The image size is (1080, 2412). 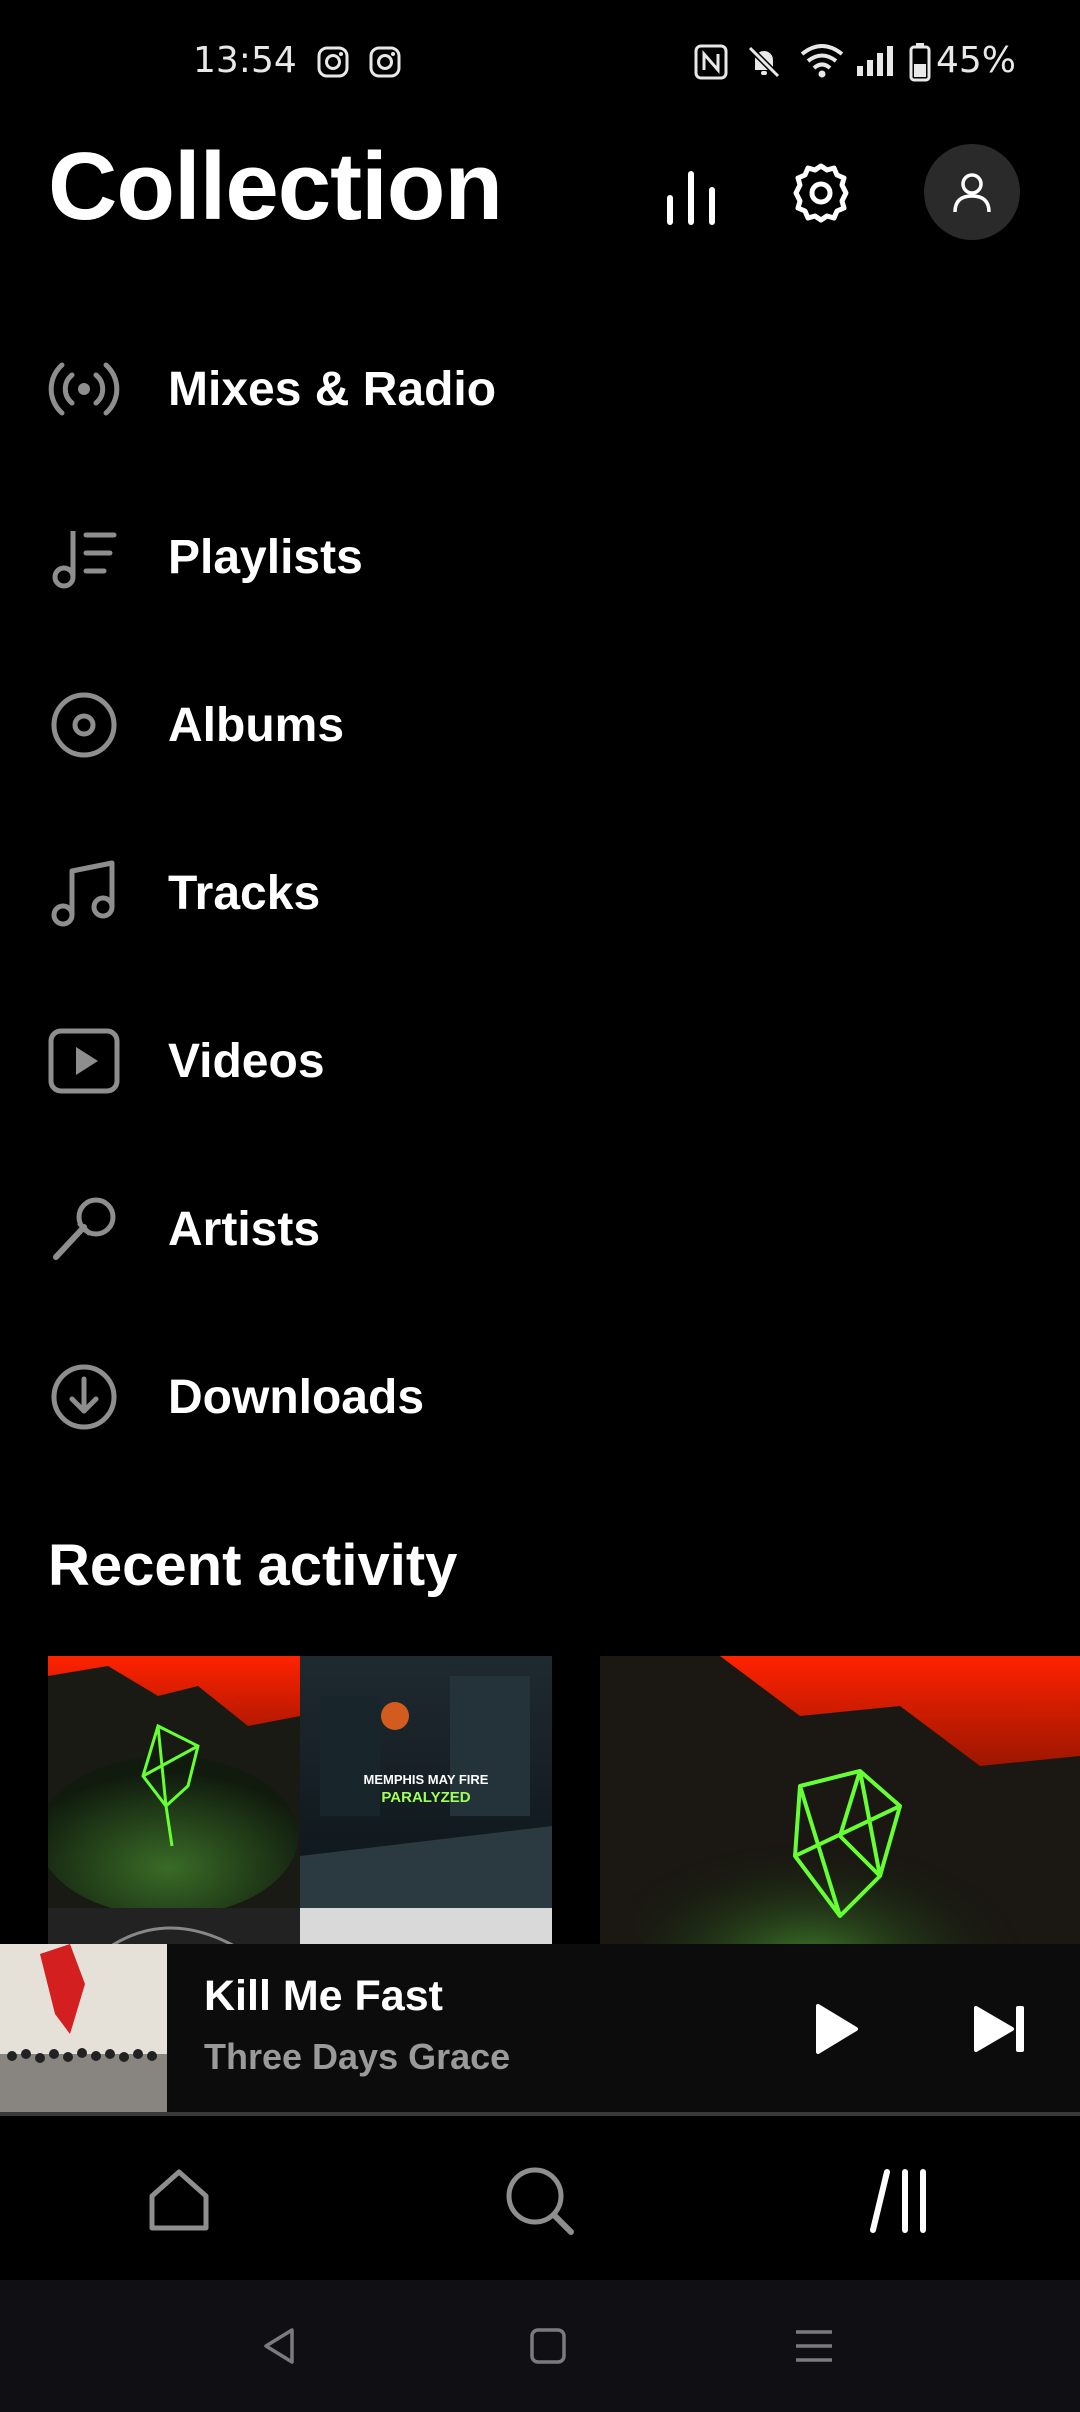 What do you see at coordinates (540, 1061) in the screenshot?
I see `menu-item-videos: Videos` at bounding box center [540, 1061].